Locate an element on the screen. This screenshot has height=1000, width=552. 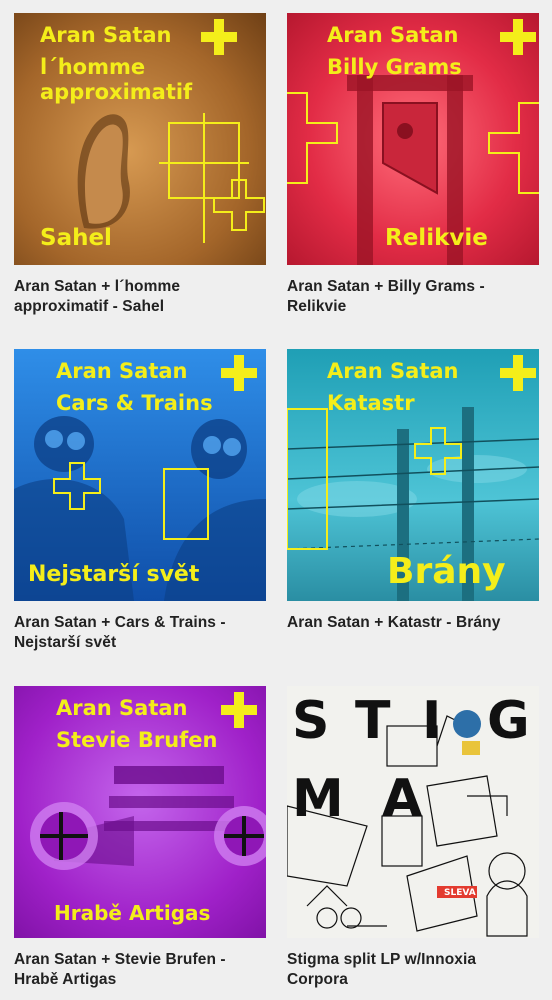
cover-title: Hrabě Artigas is located at coordinates (132, 913).